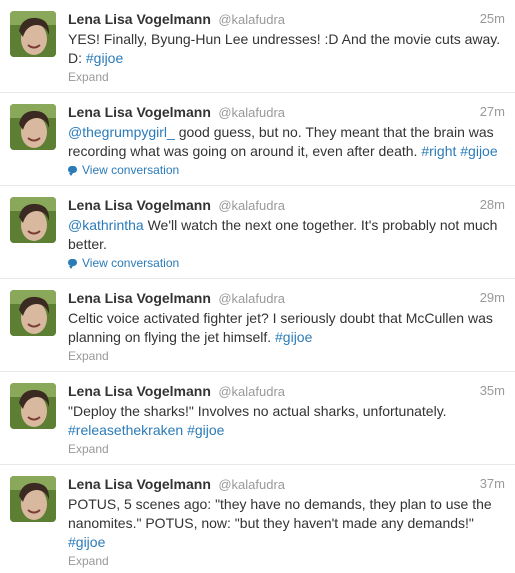 This screenshot has width=515, height=573. Describe the element at coordinates (492, 112) in the screenshot. I see `timestamp: 27m` at that location.